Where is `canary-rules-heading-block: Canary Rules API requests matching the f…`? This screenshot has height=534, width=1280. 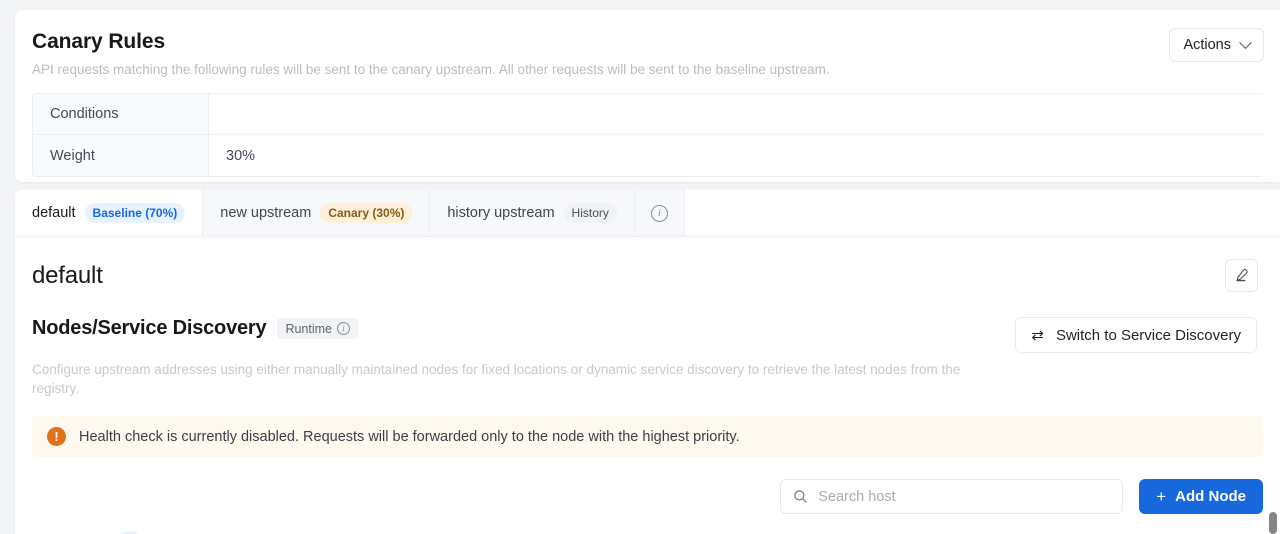
canary-rules-heading-block: Canary Rules API requests matching the f… is located at coordinates (431, 53).